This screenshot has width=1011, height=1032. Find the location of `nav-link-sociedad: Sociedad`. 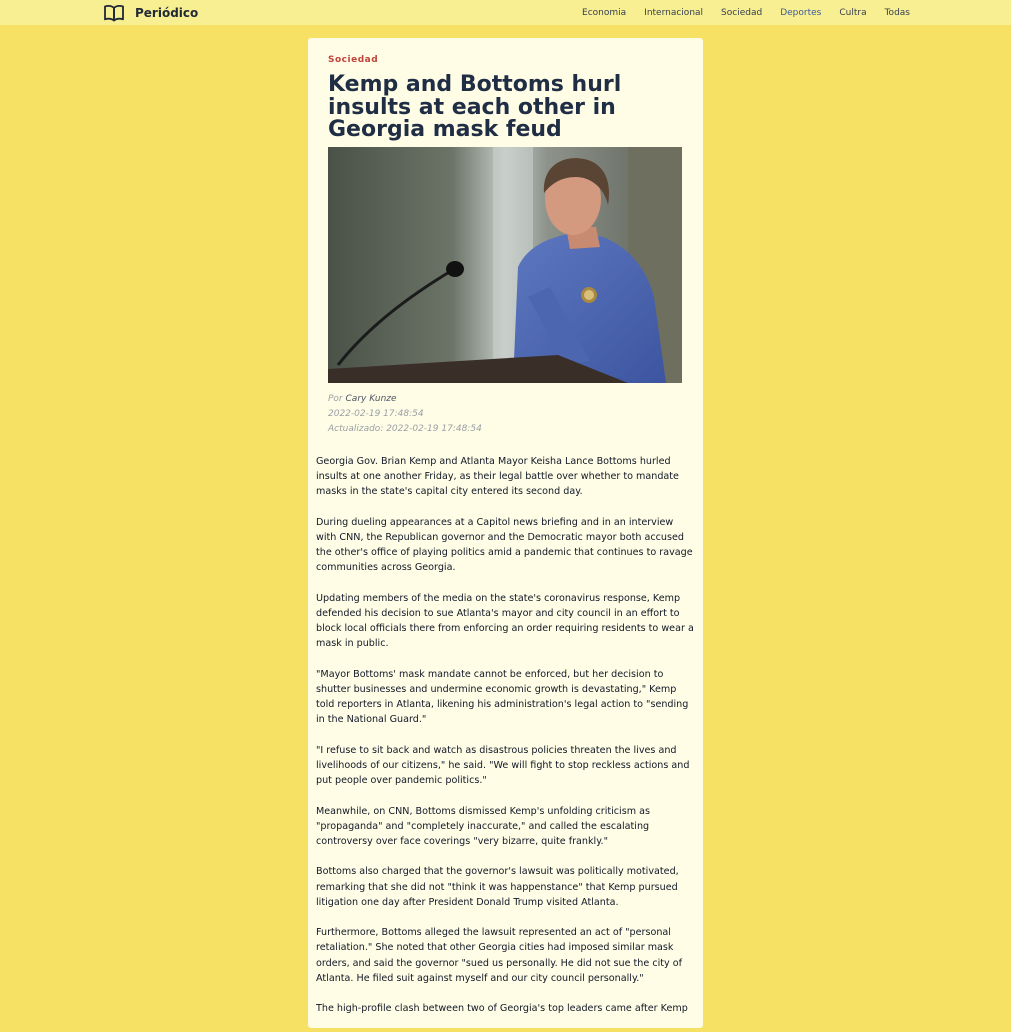

nav-link-sociedad: Sociedad is located at coordinates (741, 13).